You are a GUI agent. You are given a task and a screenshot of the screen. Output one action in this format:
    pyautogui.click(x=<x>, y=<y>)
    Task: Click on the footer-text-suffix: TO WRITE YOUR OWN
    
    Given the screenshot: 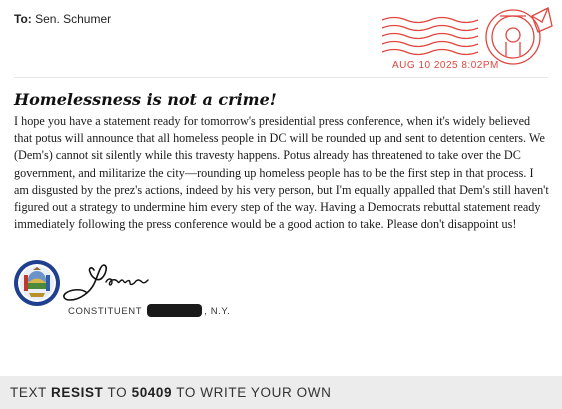 What is the action you would take?
    pyautogui.click(x=254, y=392)
    